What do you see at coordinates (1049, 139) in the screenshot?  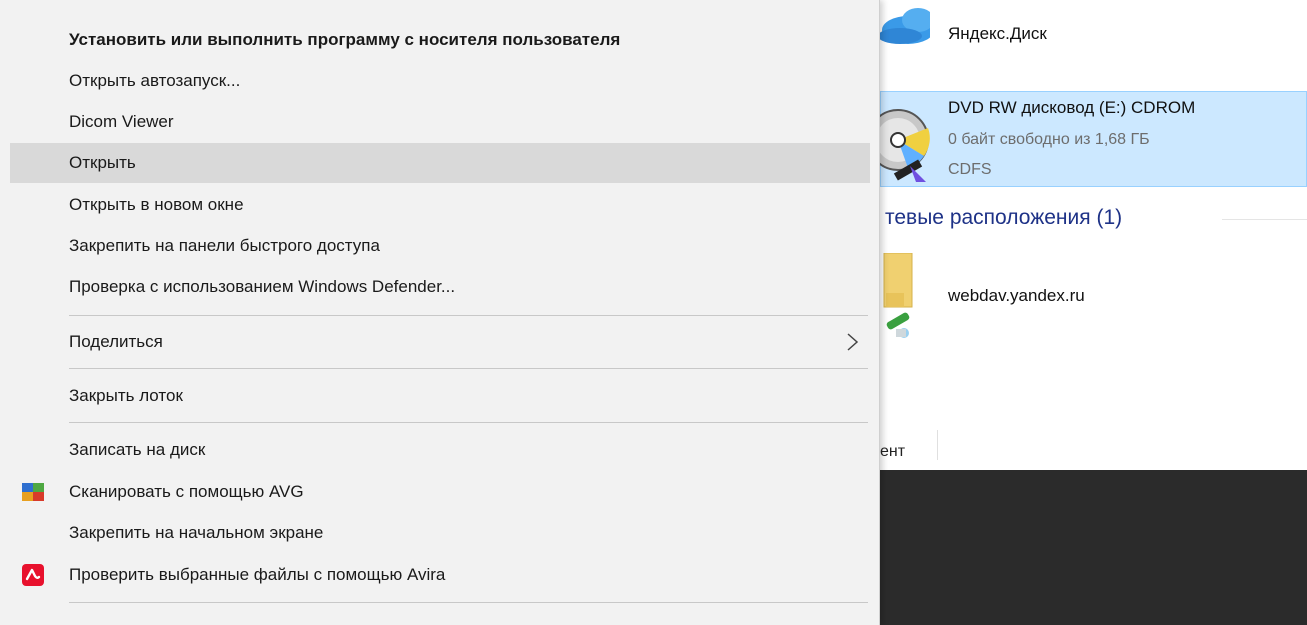 I see `dvd-drive-free-space: 0 байт свободно из 1,68 ГБ` at bounding box center [1049, 139].